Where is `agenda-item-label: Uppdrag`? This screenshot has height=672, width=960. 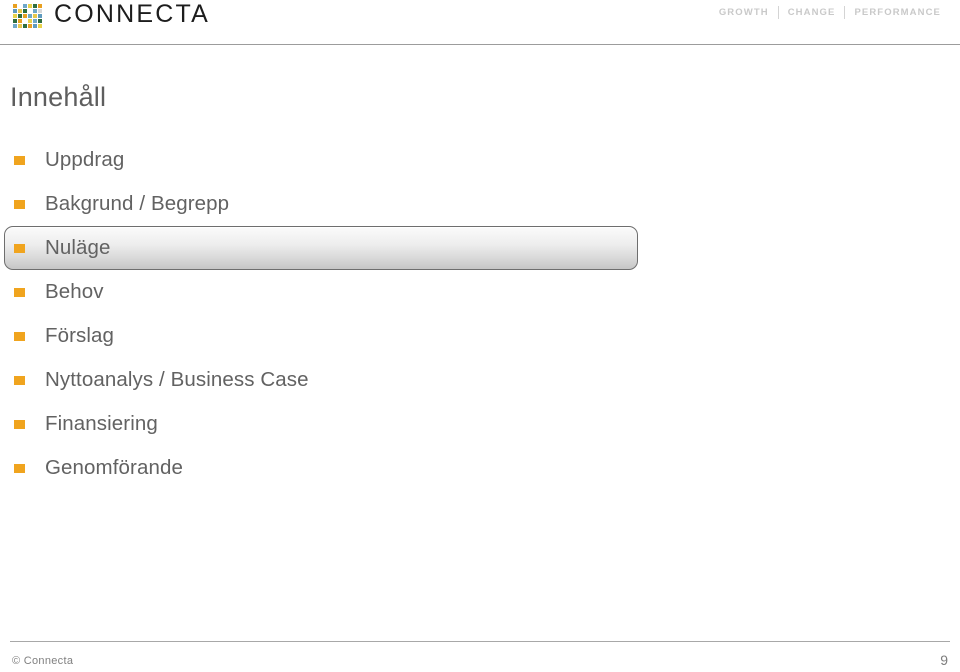 agenda-item-label: Uppdrag is located at coordinates (85, 159).